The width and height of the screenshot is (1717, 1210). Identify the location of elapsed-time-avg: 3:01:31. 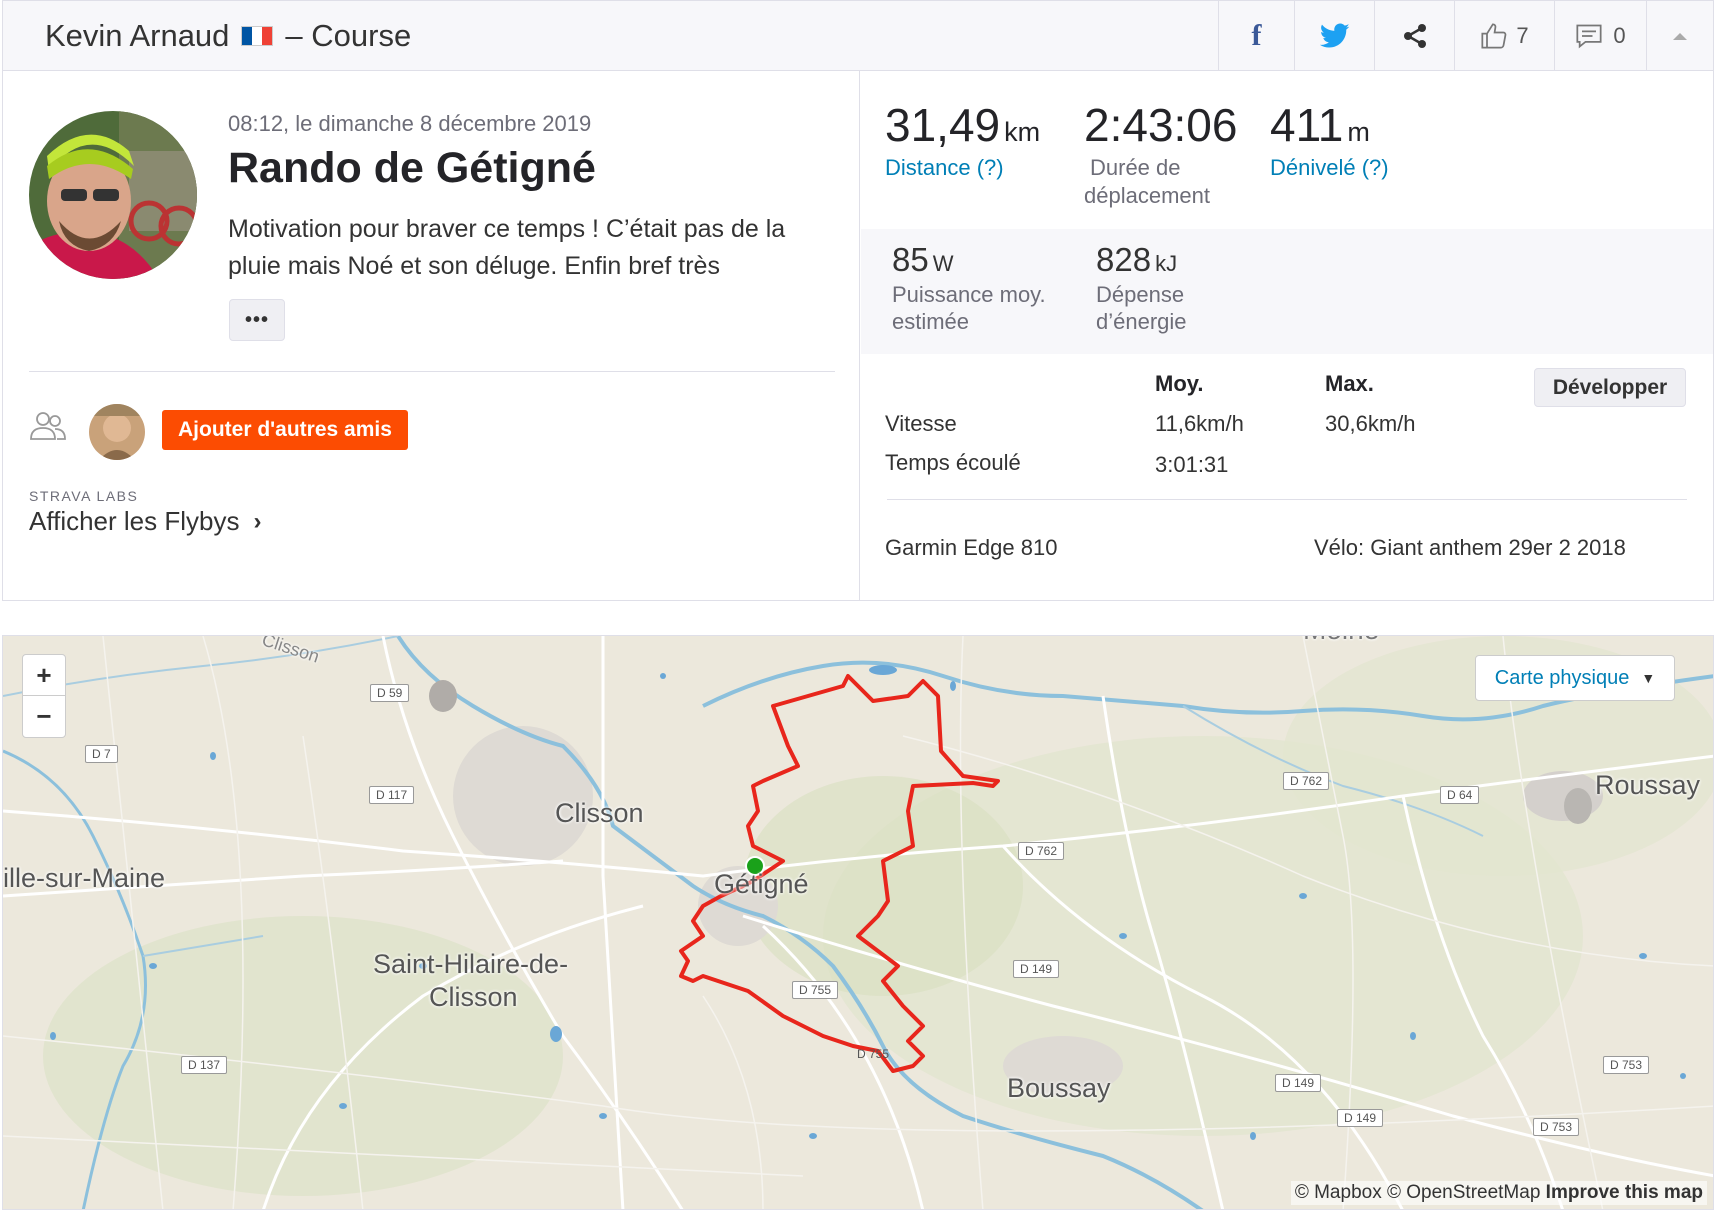
(1192, 464).